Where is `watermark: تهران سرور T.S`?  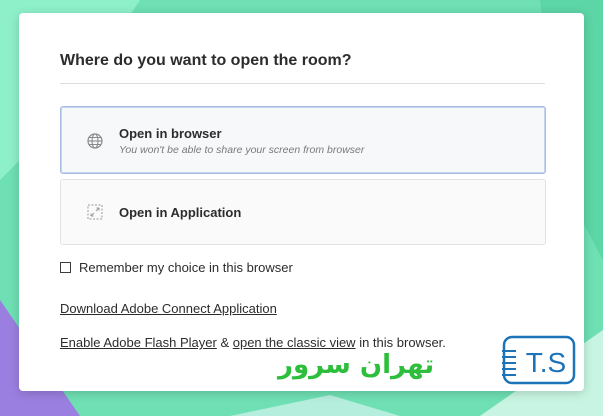 watermark: تهران سرور T.S is located at coordinates (425, 362).